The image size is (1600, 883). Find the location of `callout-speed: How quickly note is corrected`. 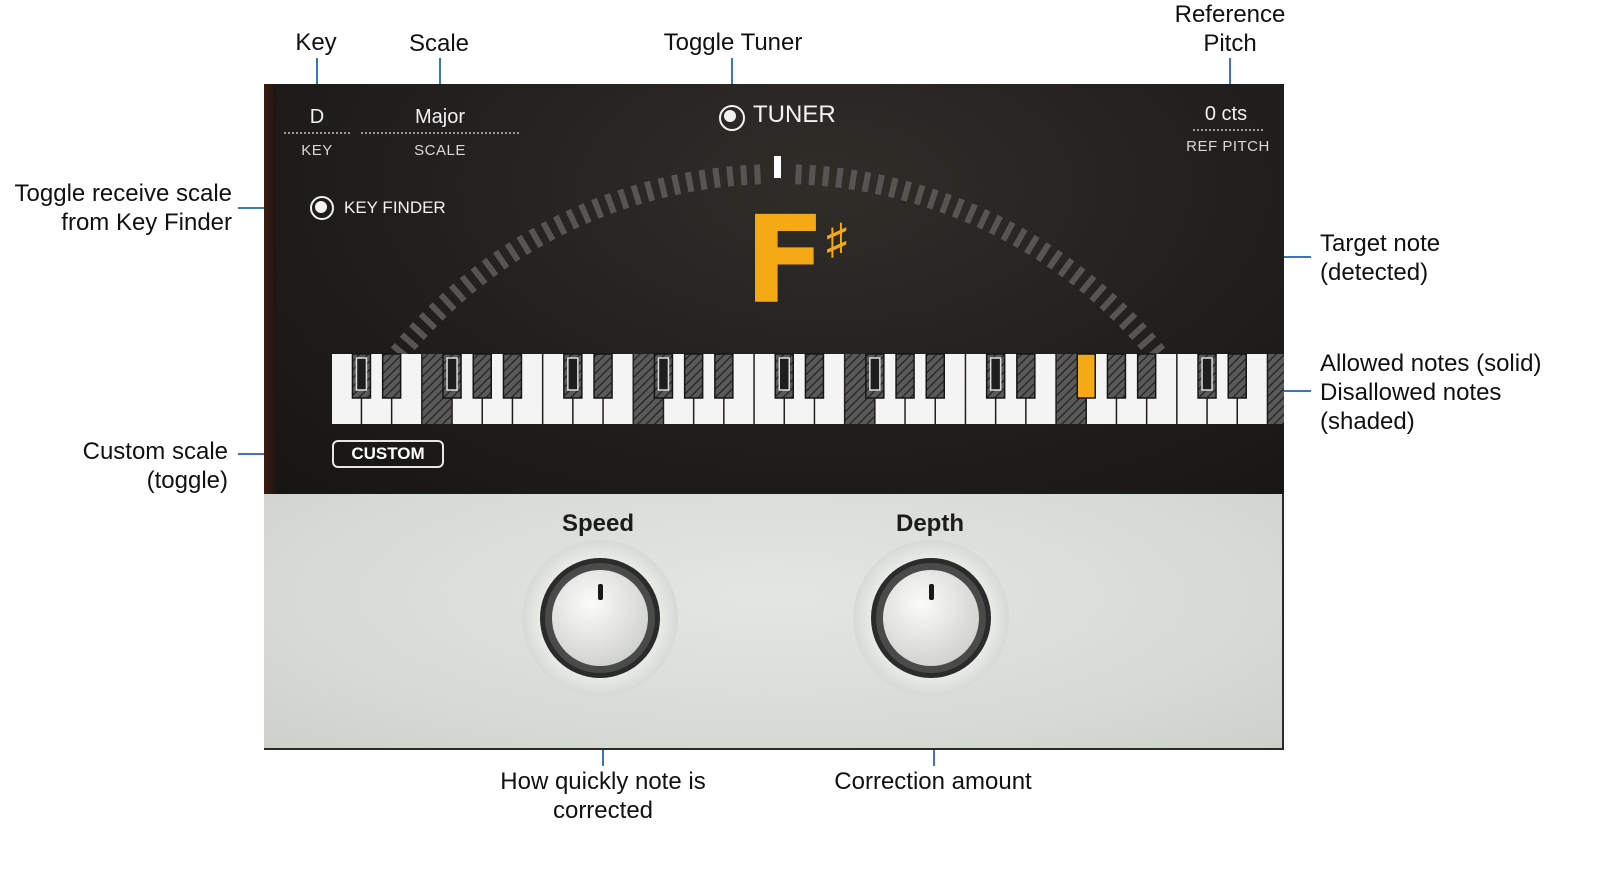

callout-speed: How quickly note is corrected is located at coordinates (603, 796).